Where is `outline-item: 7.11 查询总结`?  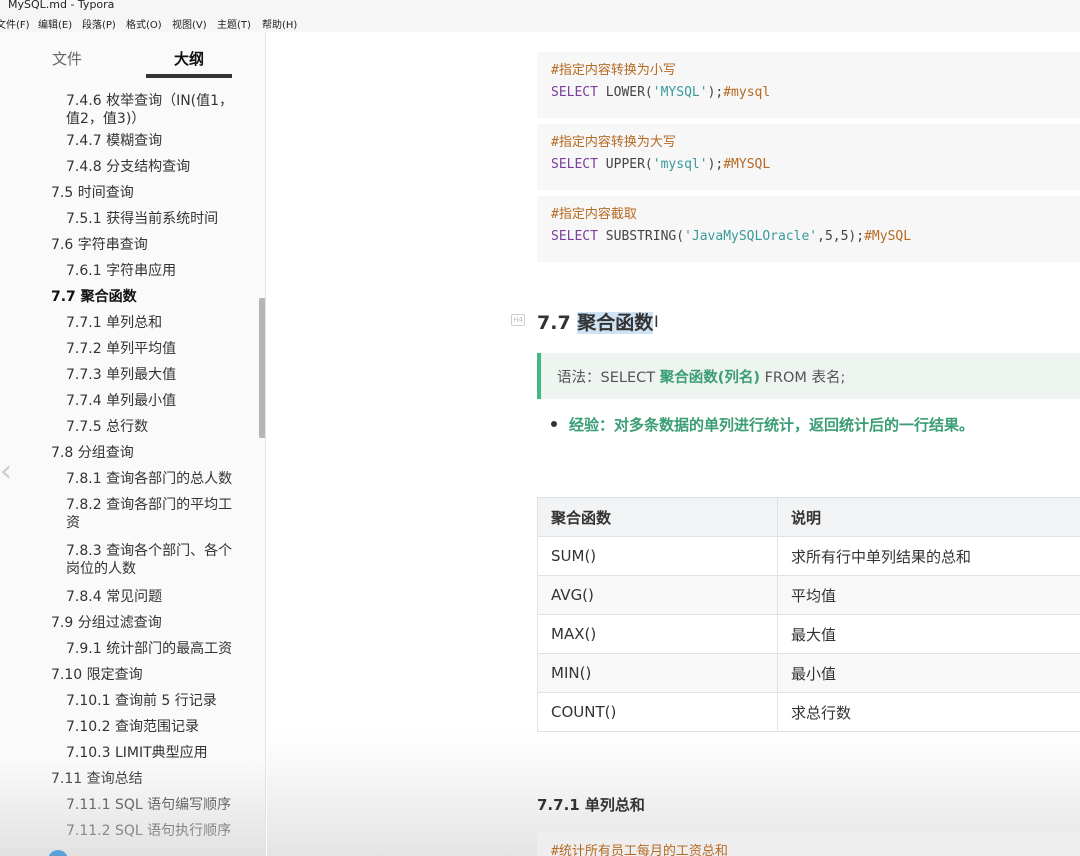 outline-item: 7.11 查询总结 is located at coordinates (151, 779).